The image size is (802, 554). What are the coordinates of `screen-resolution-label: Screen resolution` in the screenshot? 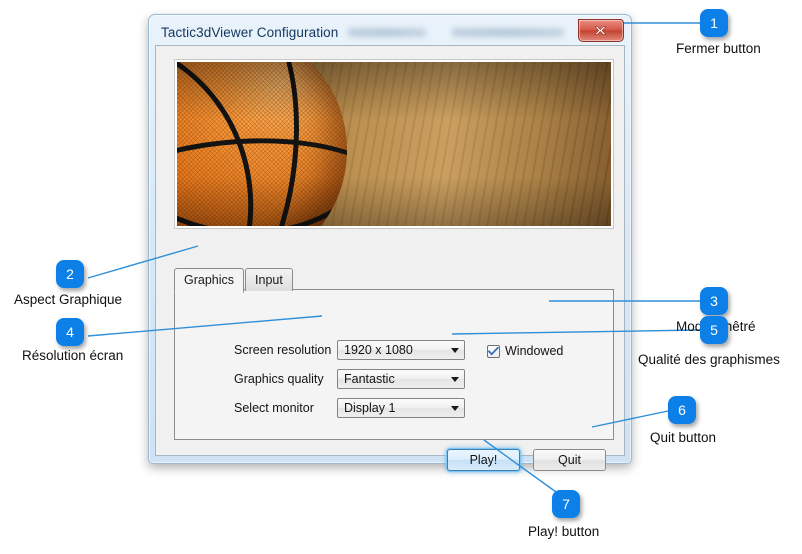 It's located at (283, 350).